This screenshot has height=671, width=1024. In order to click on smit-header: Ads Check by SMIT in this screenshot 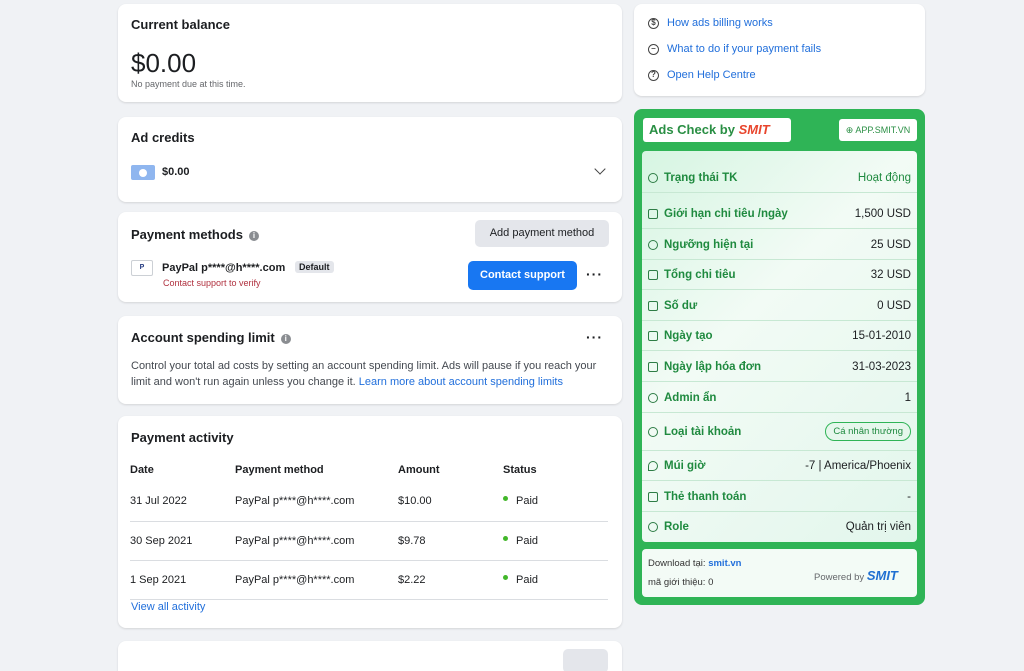, I will do `click(717, 130)`.